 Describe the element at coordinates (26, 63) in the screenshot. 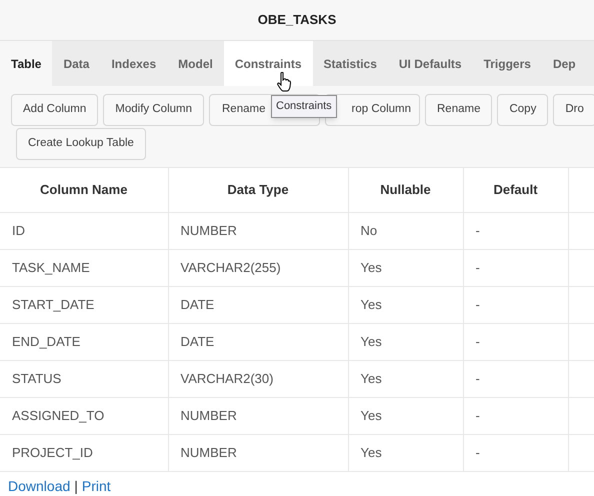

I see `tab: Table` at that location.